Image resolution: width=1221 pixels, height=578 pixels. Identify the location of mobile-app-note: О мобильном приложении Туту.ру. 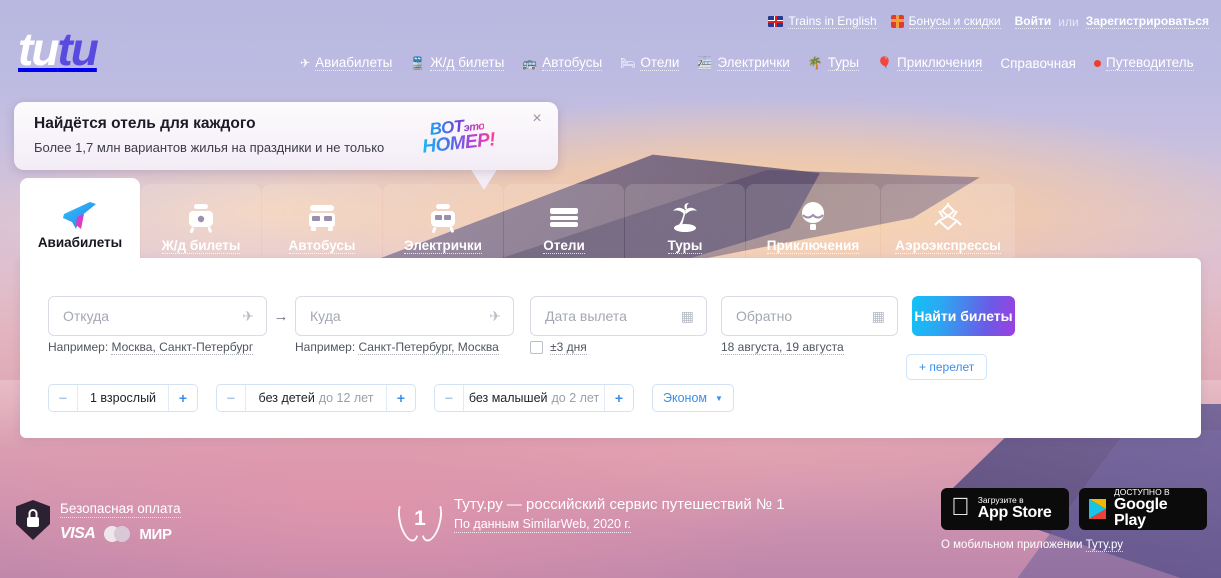
(1074, 545).